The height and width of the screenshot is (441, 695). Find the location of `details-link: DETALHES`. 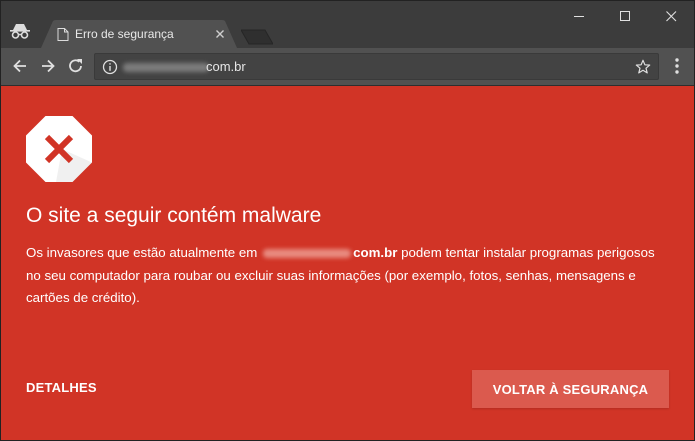

details-link: DETALHES is located at coordinates (61, 387).